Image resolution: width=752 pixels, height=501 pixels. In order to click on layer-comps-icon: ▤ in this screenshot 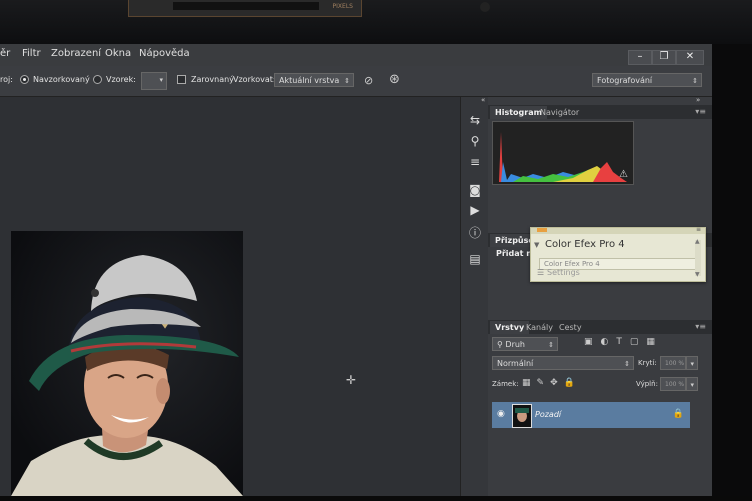, I will do `click(475, 259)`.